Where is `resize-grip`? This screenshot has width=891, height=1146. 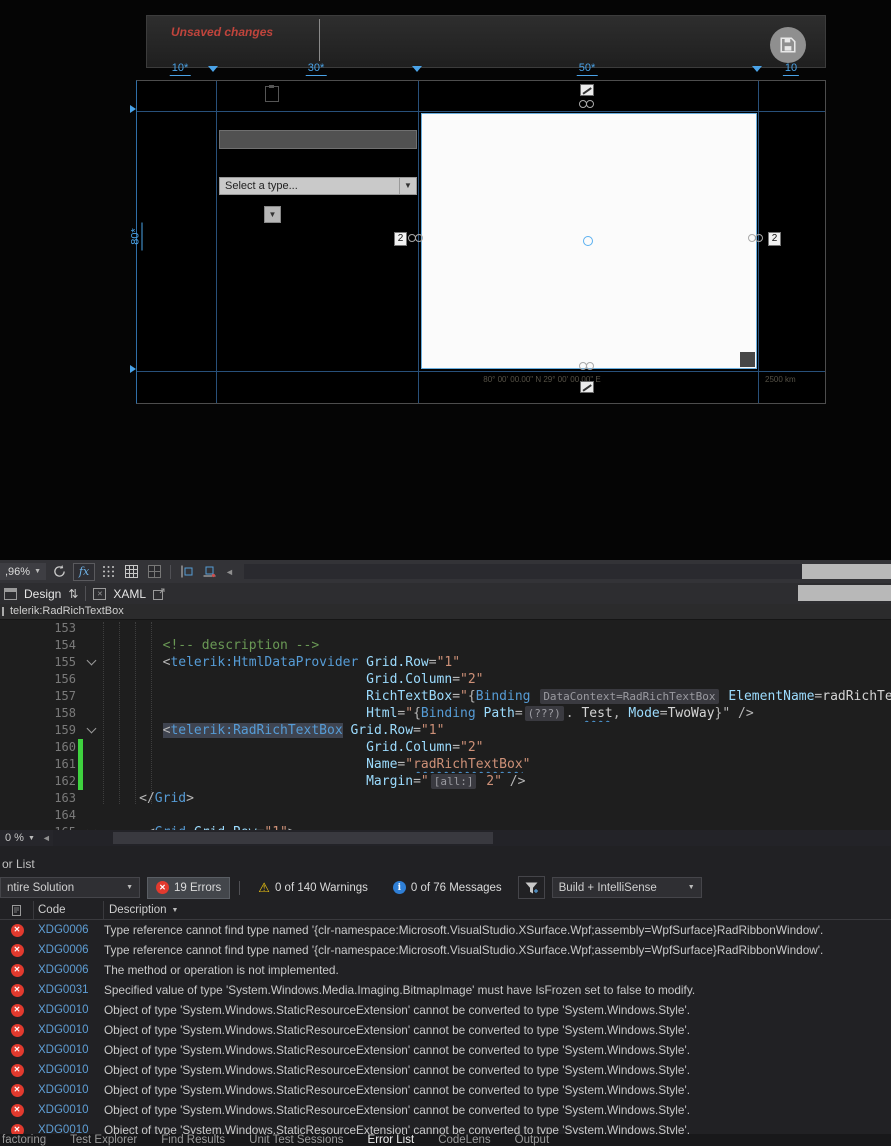 resize-grip is located at coordinates (747, 359).